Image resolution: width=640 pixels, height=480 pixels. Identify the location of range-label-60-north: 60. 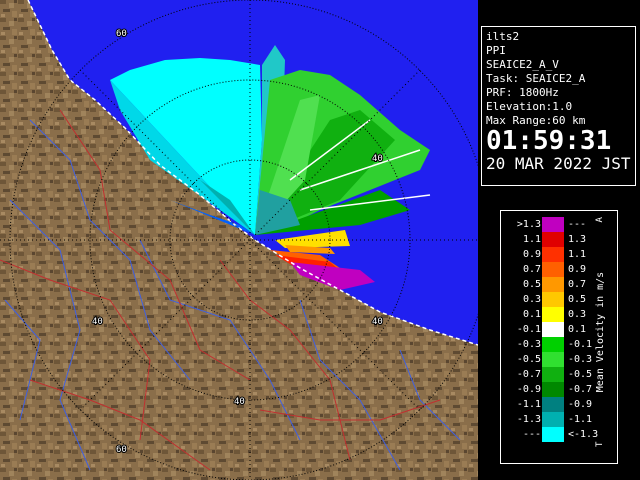
(121, 34).